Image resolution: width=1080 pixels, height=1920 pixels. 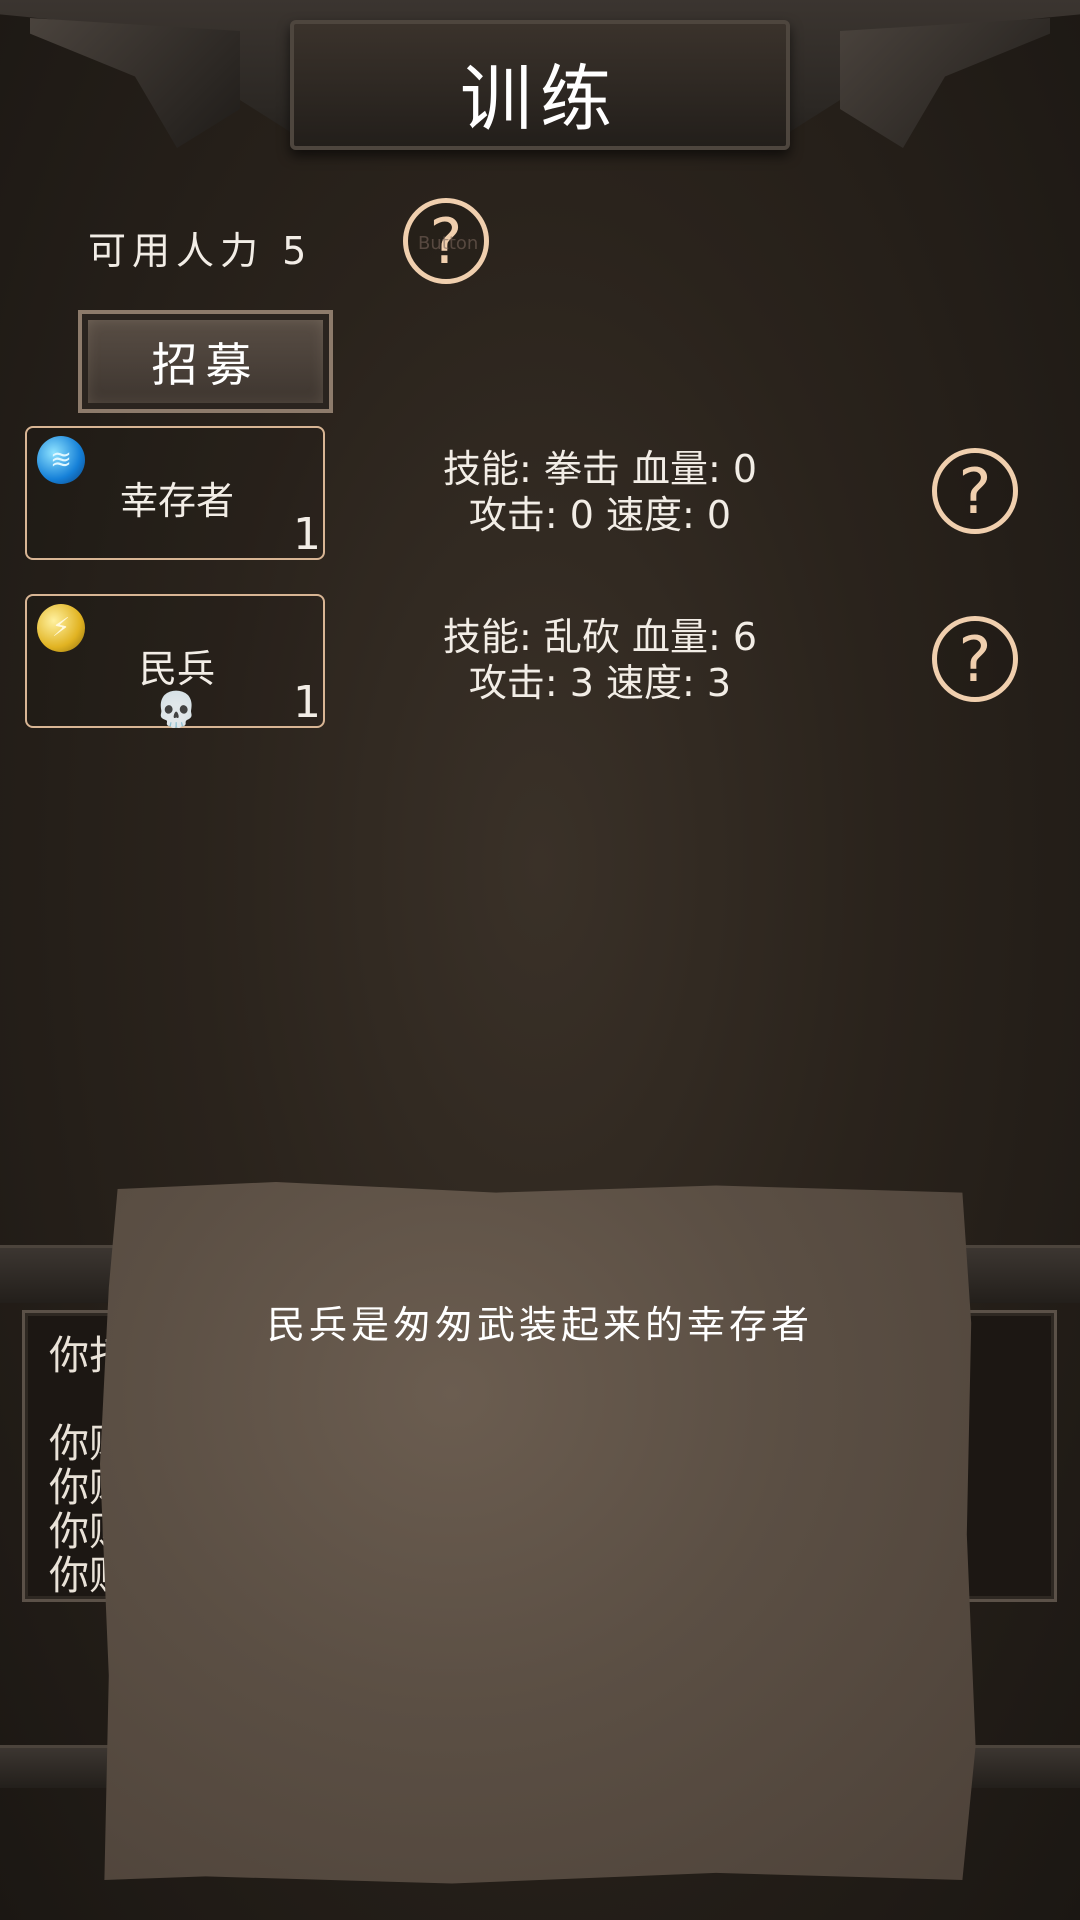 I want to click on recruit-button: 招募, so click(x=205, y=361).